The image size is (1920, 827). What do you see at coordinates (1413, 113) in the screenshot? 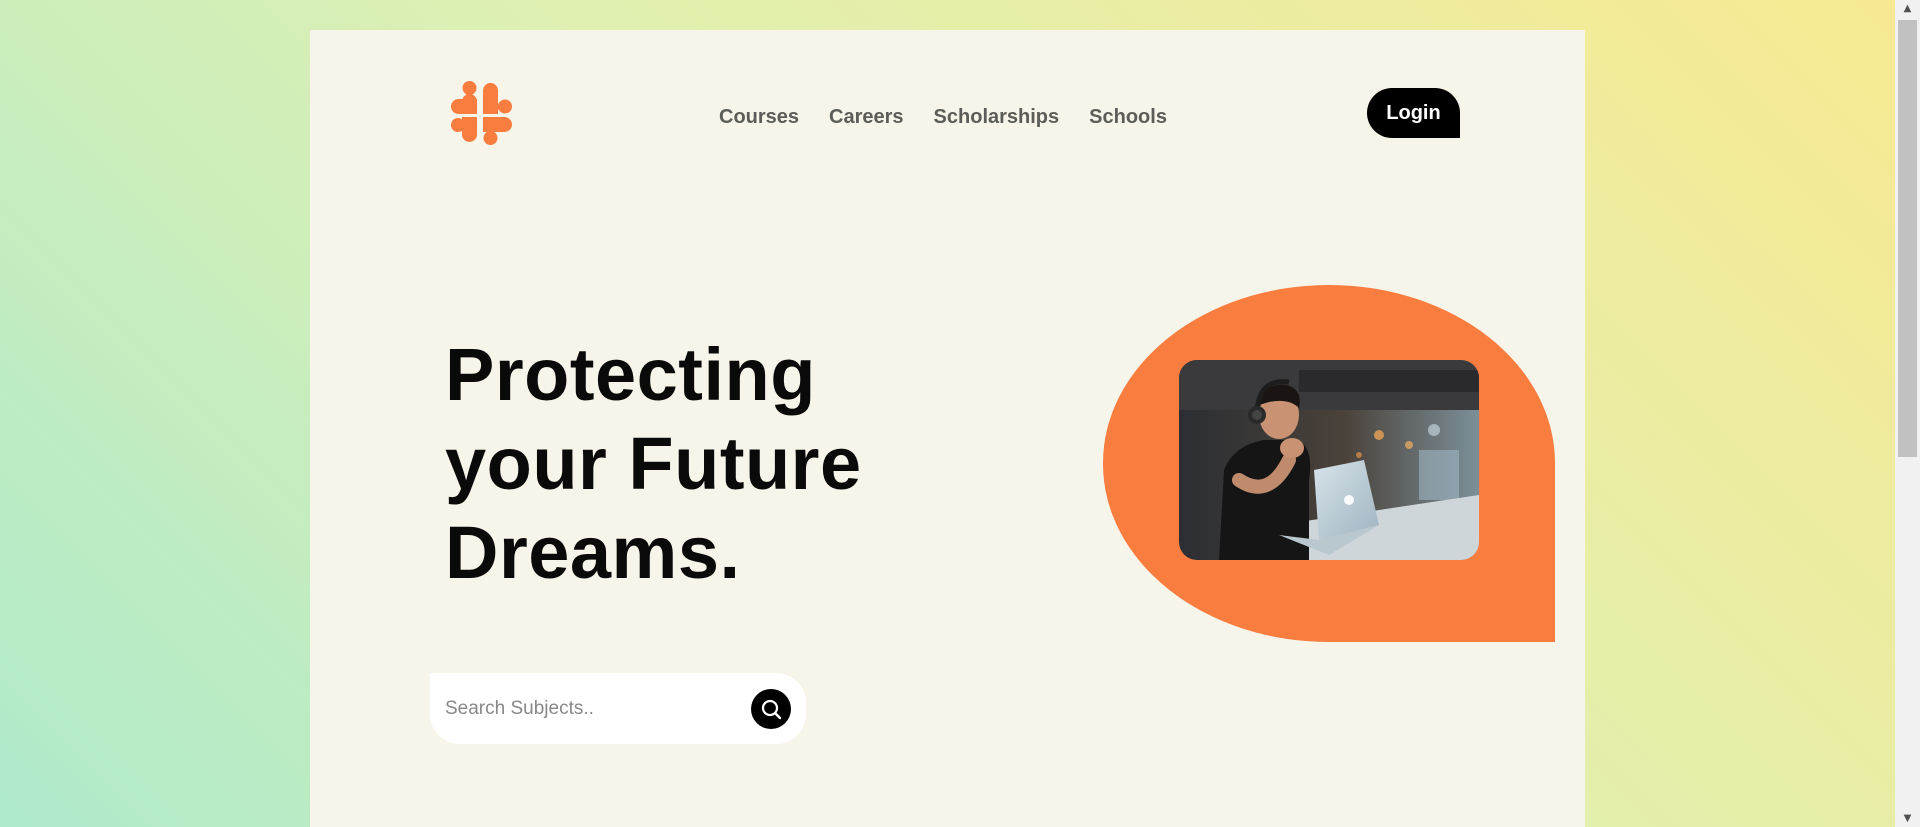
I see `login-button: Login` at bounding box center [1413, 113].